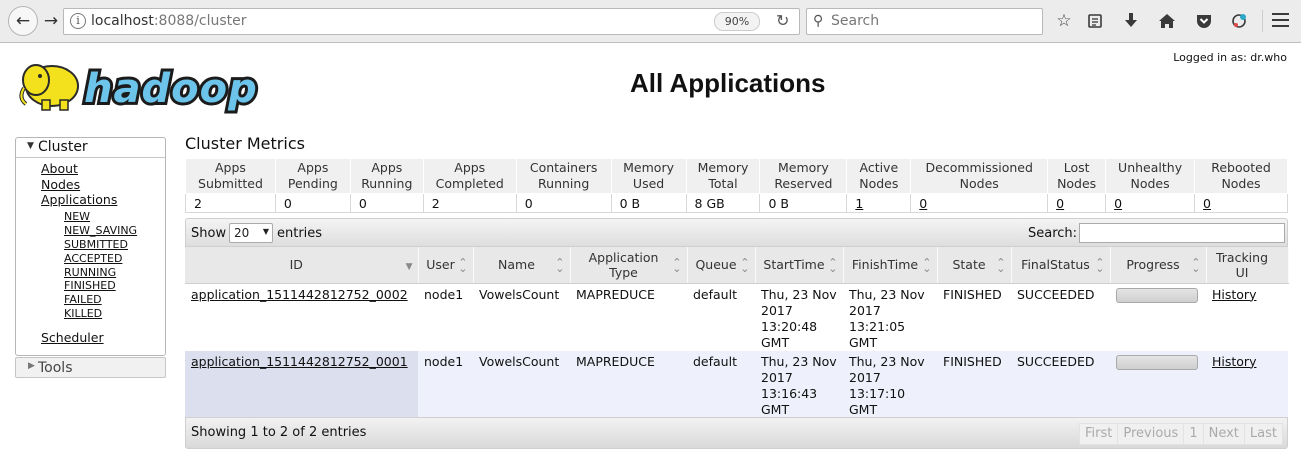 The width and height of the screenshot is (1301, 460). I want to click on logo-wordmark-fill: hadoop, so click(171, 89).